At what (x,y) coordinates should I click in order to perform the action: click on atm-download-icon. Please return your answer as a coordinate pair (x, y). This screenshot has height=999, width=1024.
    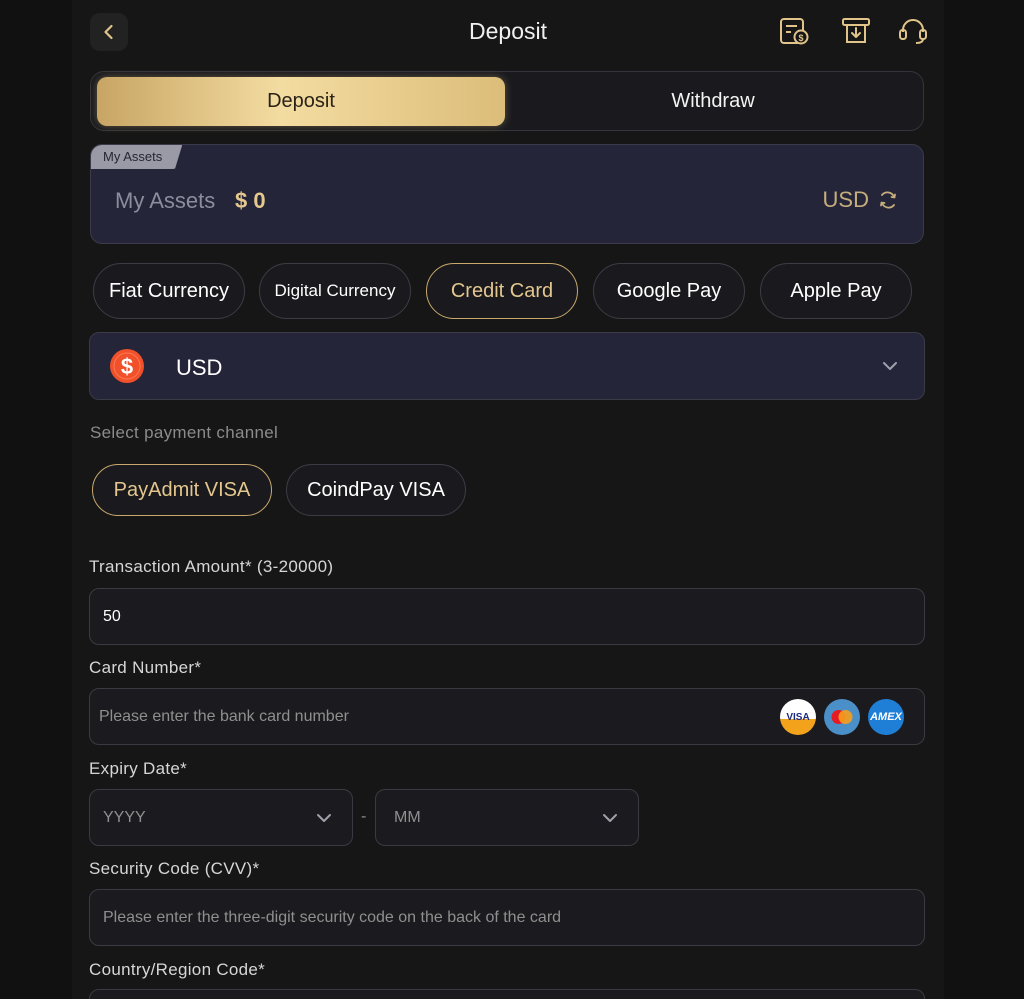
    Looking at the image, I should click on (856, 30).